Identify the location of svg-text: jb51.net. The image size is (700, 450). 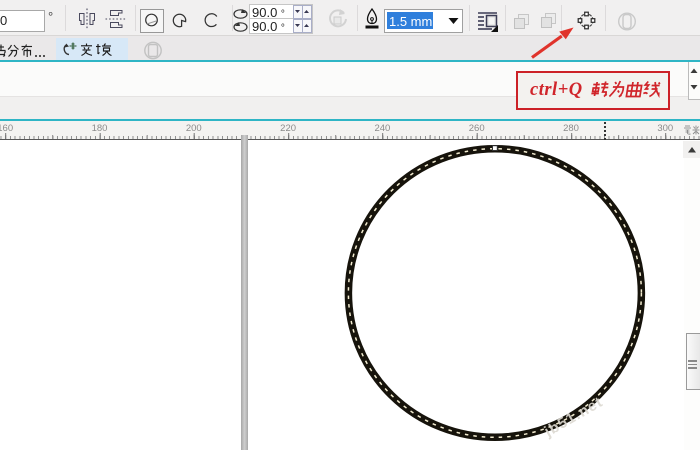
(573, 417).